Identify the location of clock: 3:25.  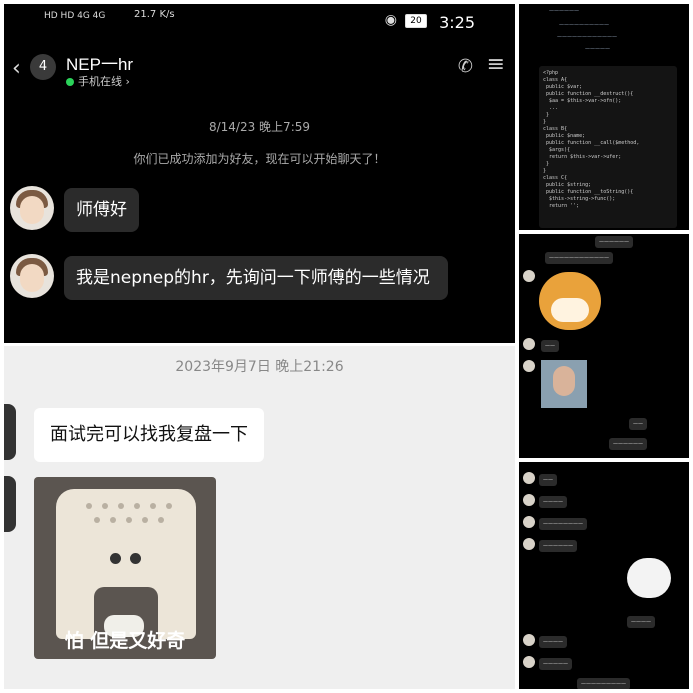
(457, 22).